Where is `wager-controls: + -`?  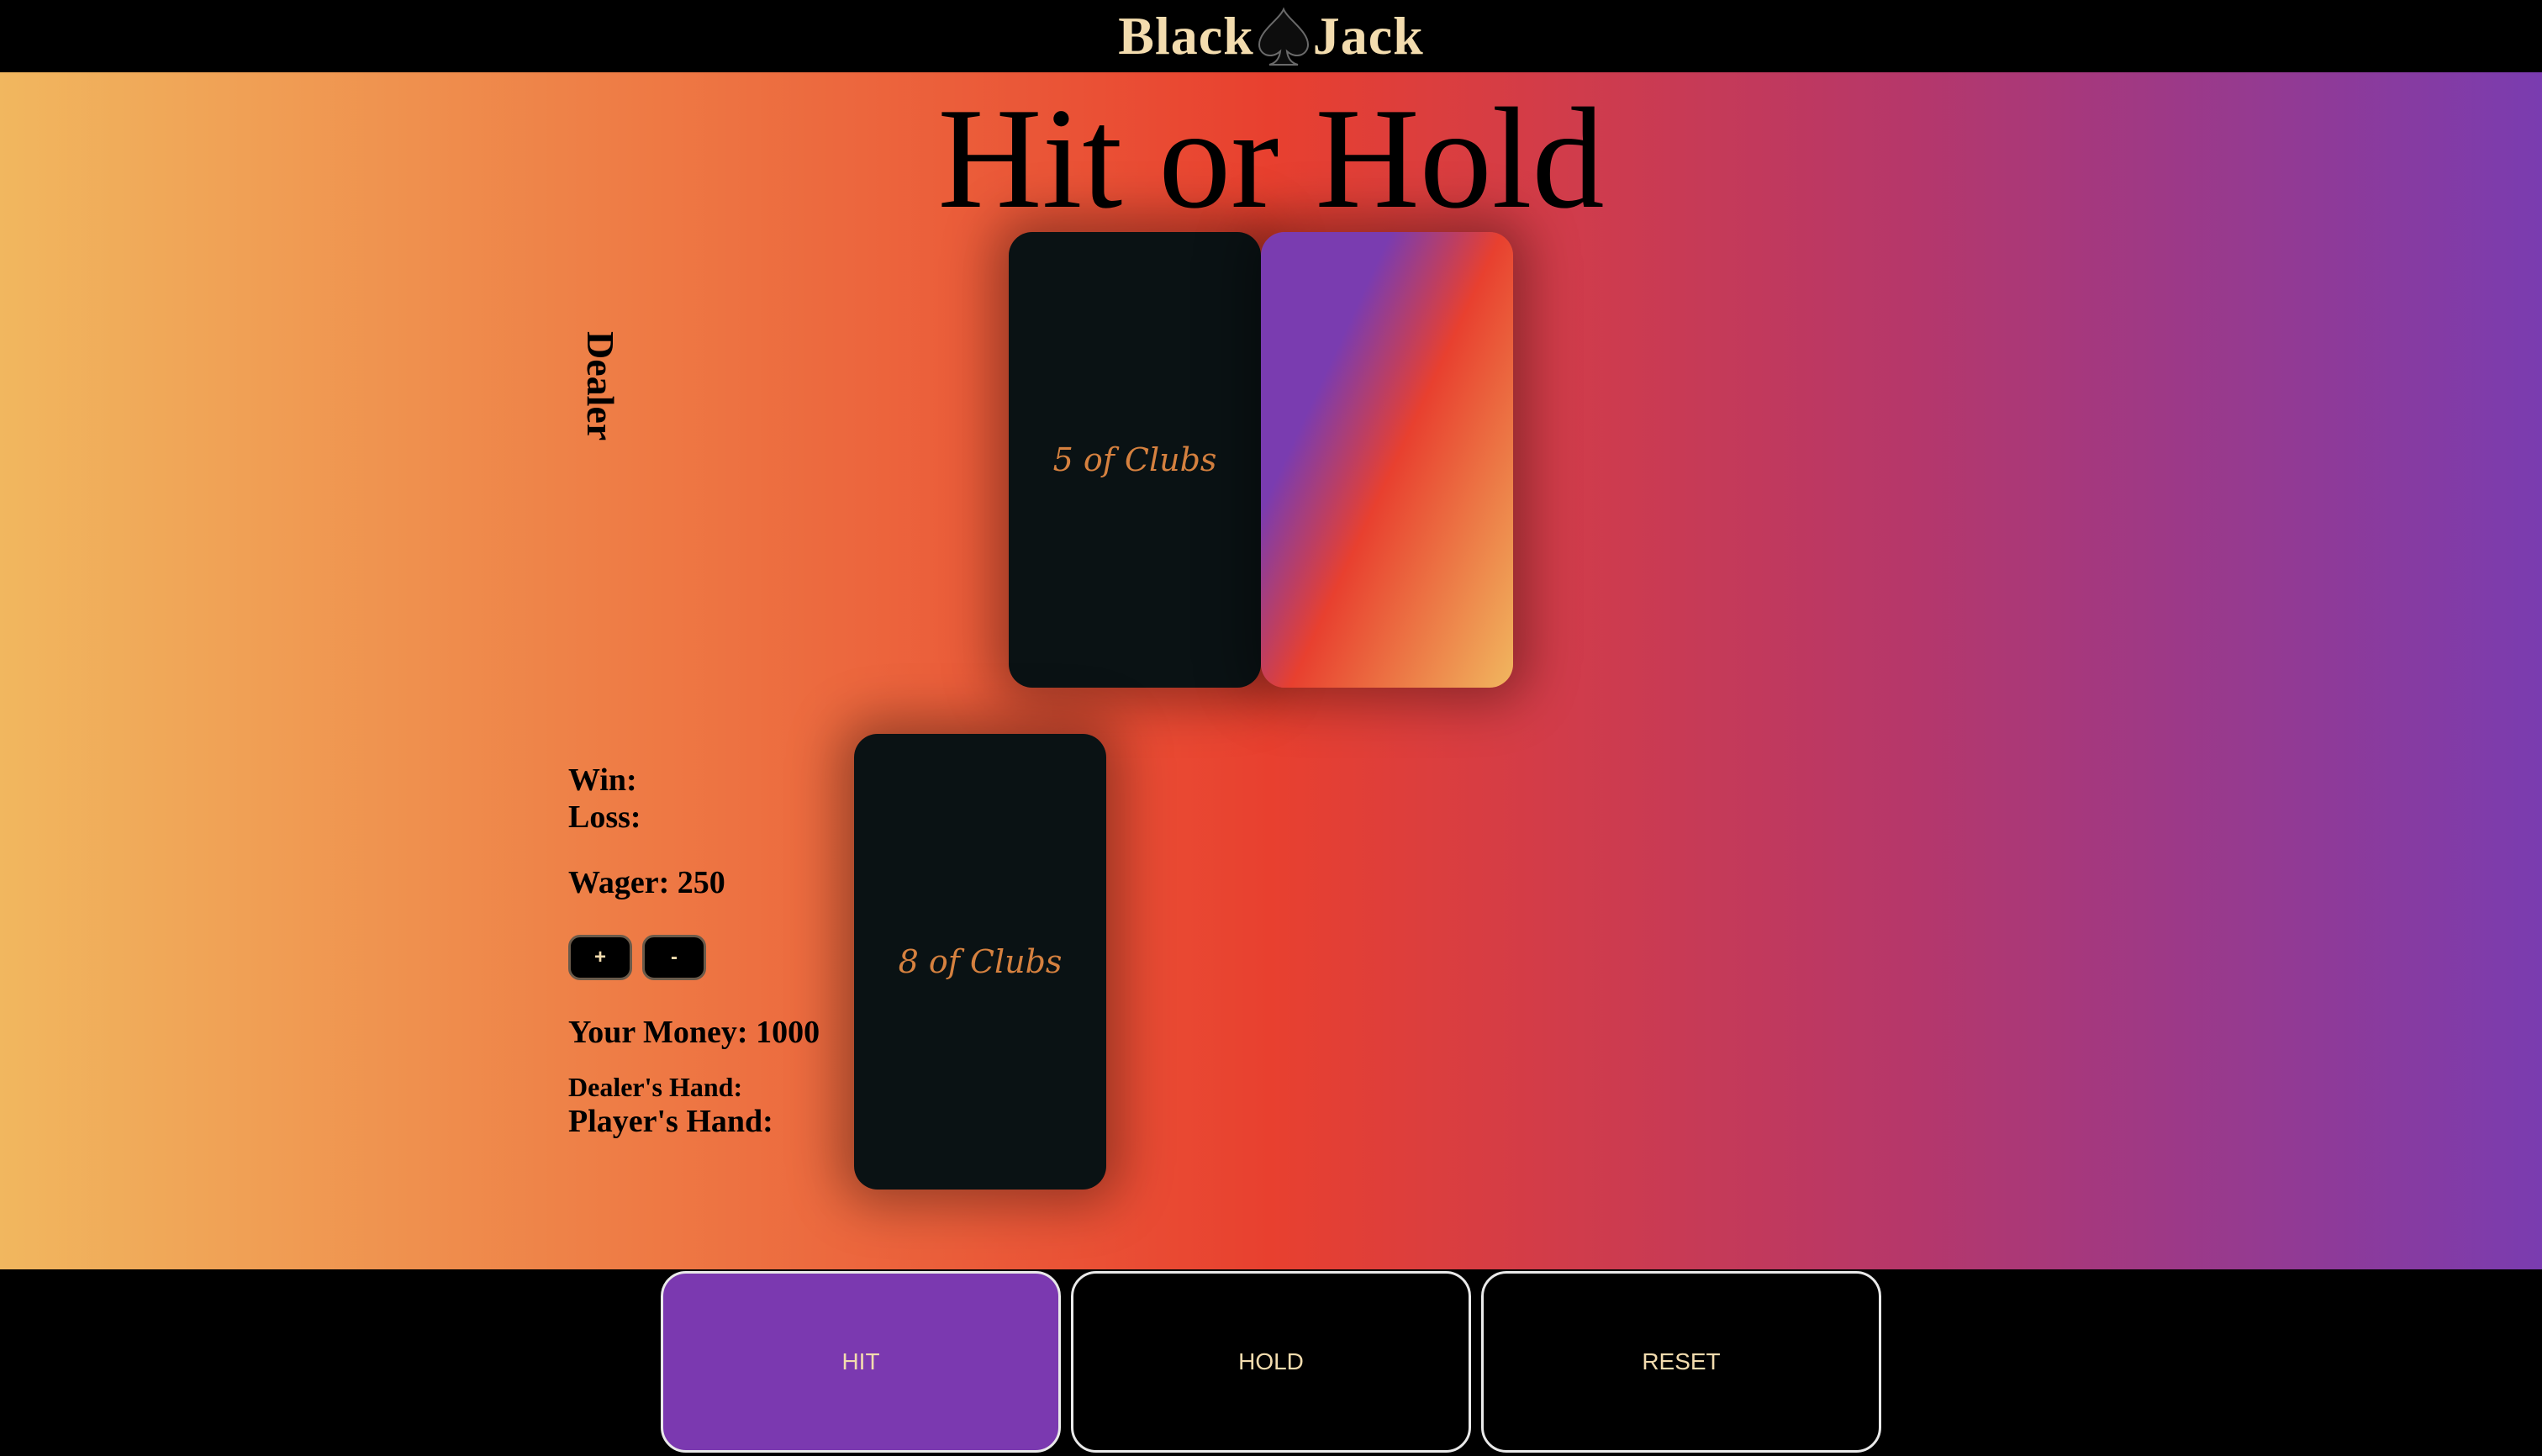
wager-controls: + - is located at coordinates (694, 957).